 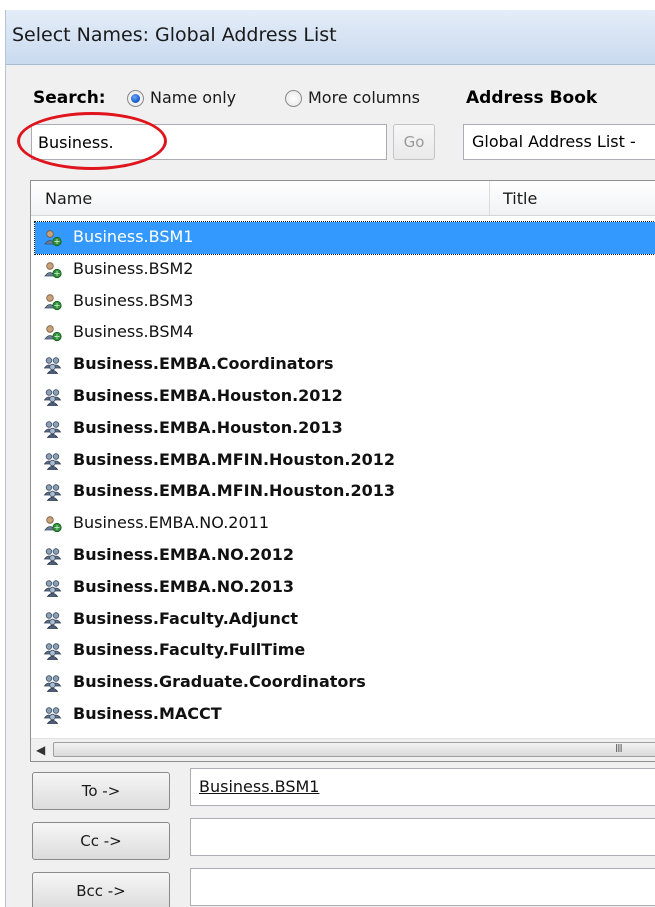 I want to click on column-divider, so click(x=489, y=198).